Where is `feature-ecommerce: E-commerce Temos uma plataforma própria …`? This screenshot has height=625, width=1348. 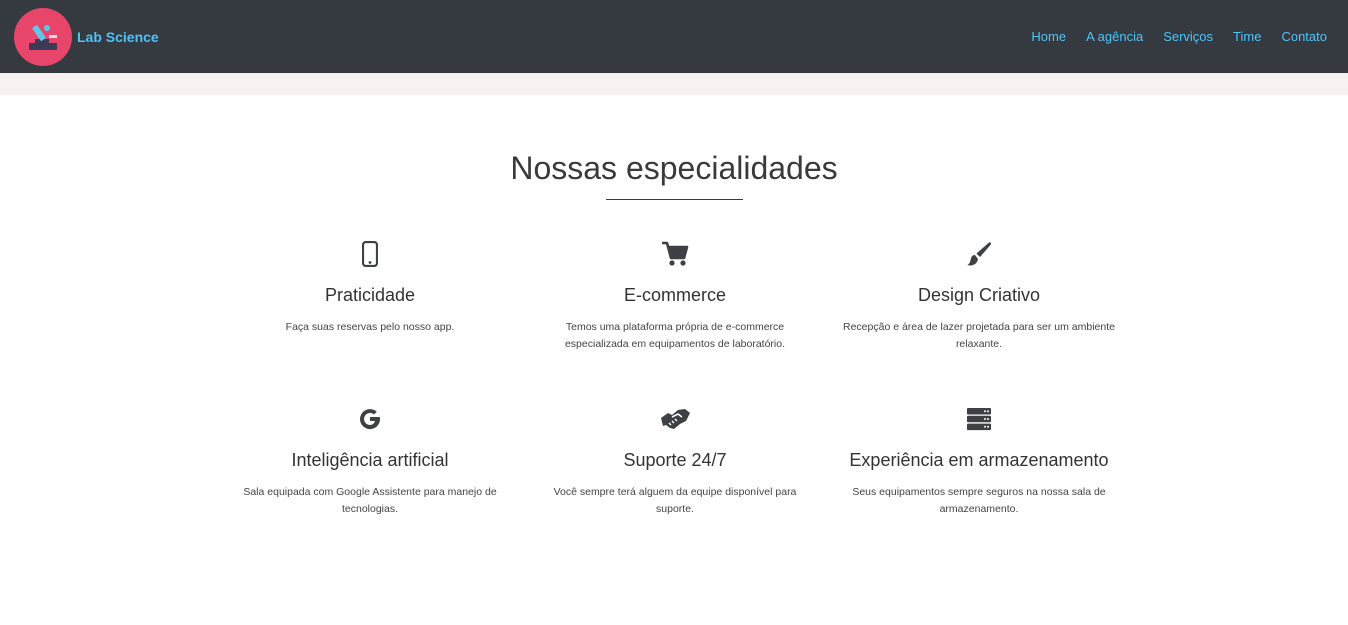
feature-ecommerce: E-commerce Temos uma plataforma própria … is located at coordinates (675, 296).